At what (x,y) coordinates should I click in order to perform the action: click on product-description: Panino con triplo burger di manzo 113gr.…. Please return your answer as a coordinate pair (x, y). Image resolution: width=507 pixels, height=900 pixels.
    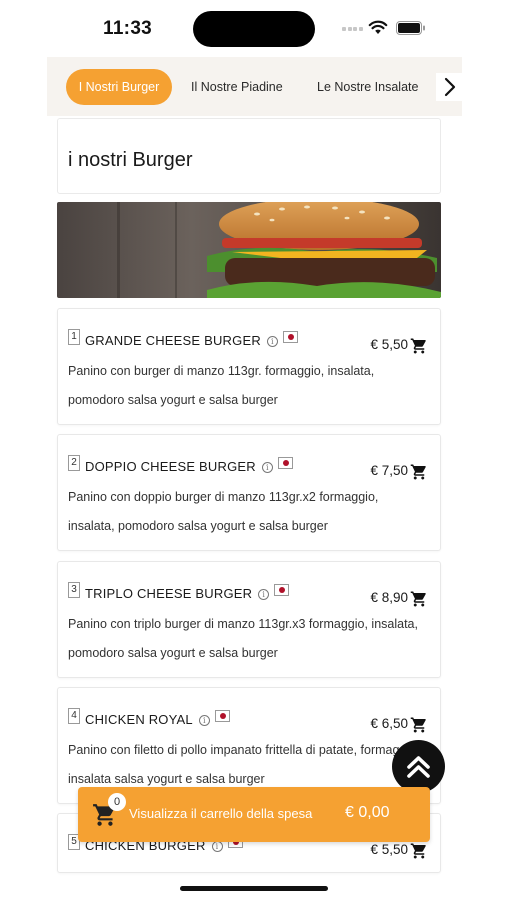
    Looking at the image, I should click on (243, 638).